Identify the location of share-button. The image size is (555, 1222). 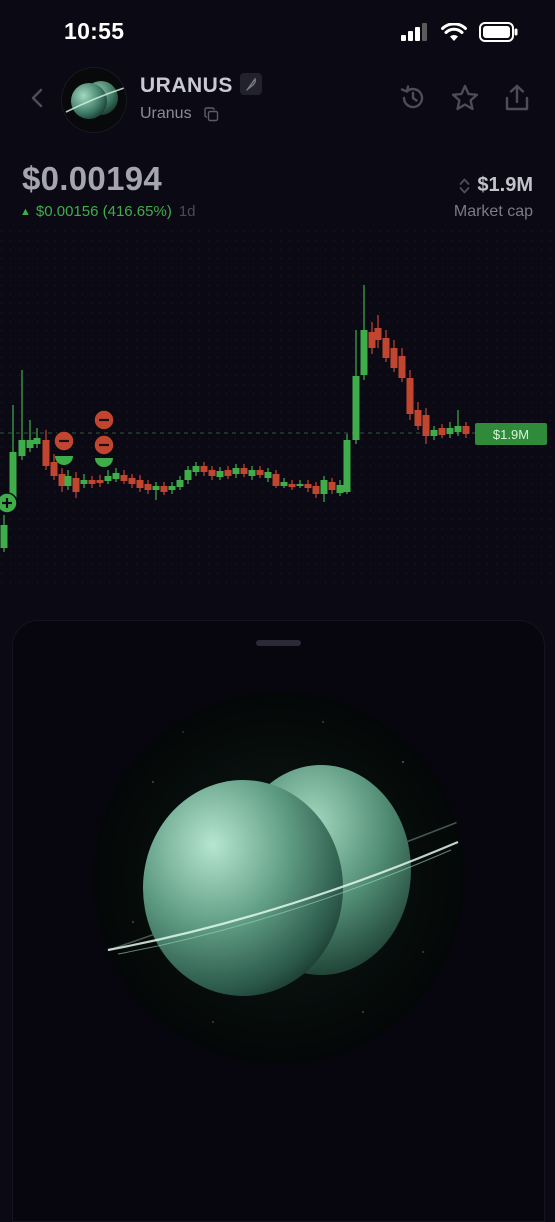
(517, 98).